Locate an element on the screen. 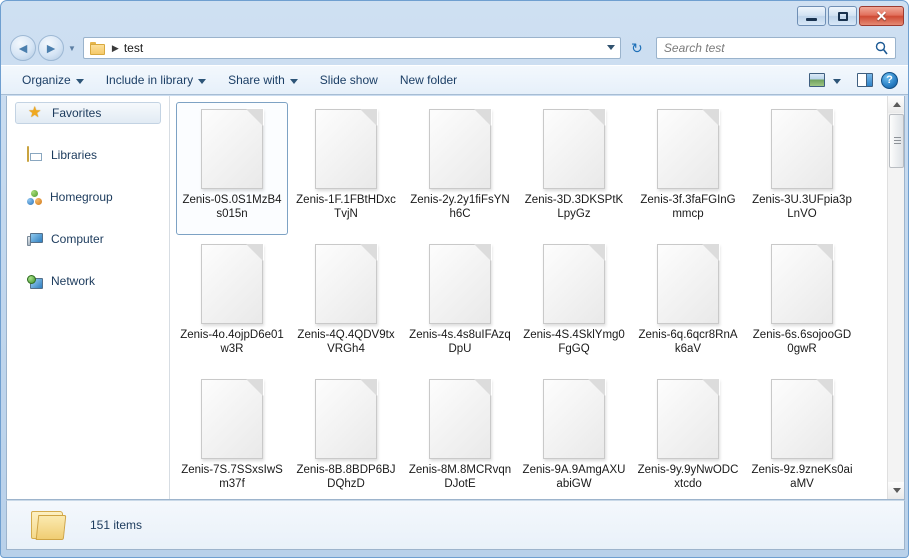 This screenshot has height=558, width=909. file-tile: Zenis-4S.4SklYmg0FgGQ is located at coordinates (574, 303).